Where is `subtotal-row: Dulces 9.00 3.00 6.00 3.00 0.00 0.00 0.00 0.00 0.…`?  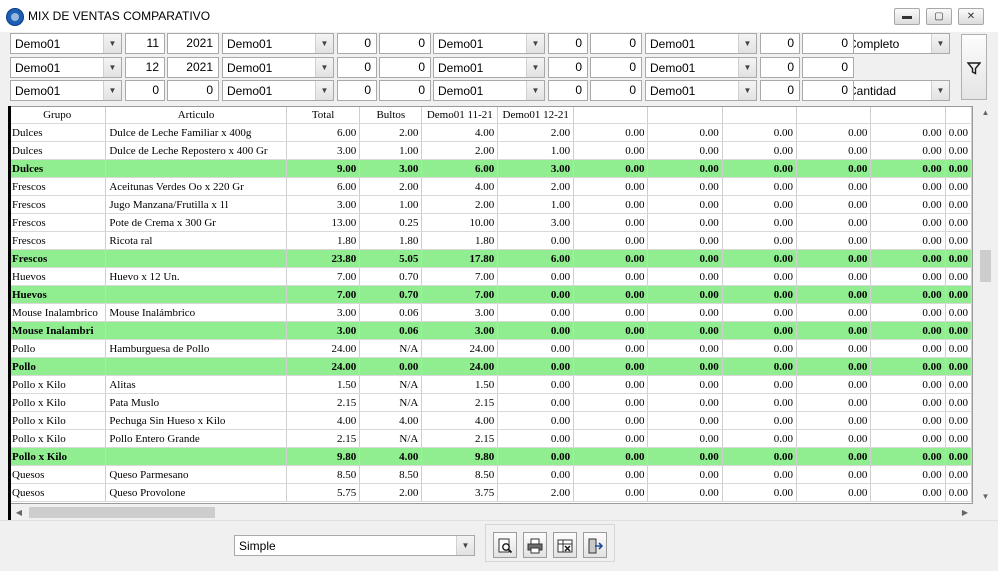
subtotal-row: Dulces 9.00 3.00 6.00 3.00 0.00 0.00 0.00 0.00 0.… is located at coordinates (490, 168).